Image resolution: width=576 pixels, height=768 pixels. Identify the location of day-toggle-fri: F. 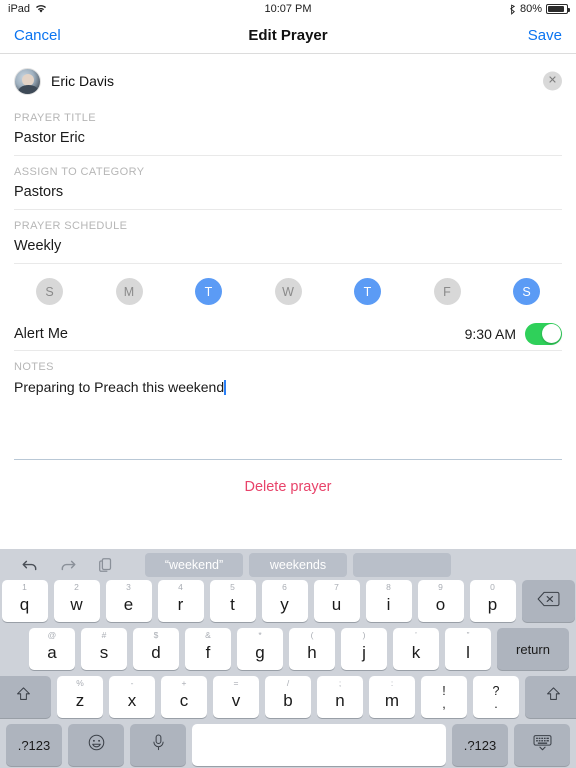
(447, 291).